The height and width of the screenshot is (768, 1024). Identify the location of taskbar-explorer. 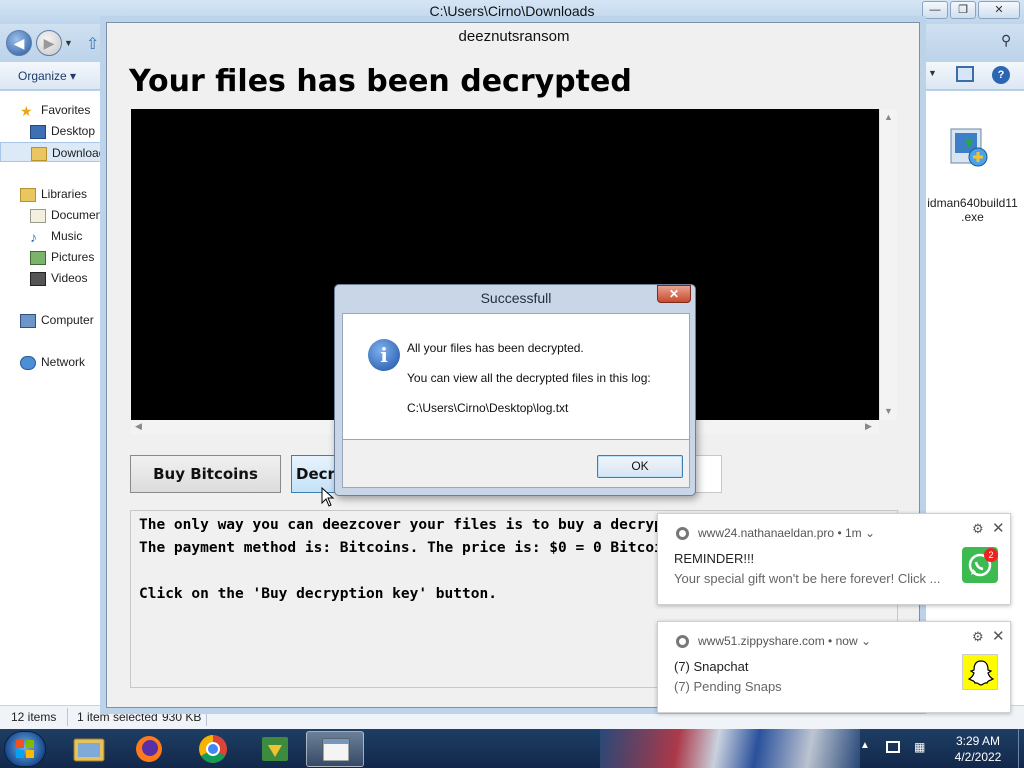
(89, 749).